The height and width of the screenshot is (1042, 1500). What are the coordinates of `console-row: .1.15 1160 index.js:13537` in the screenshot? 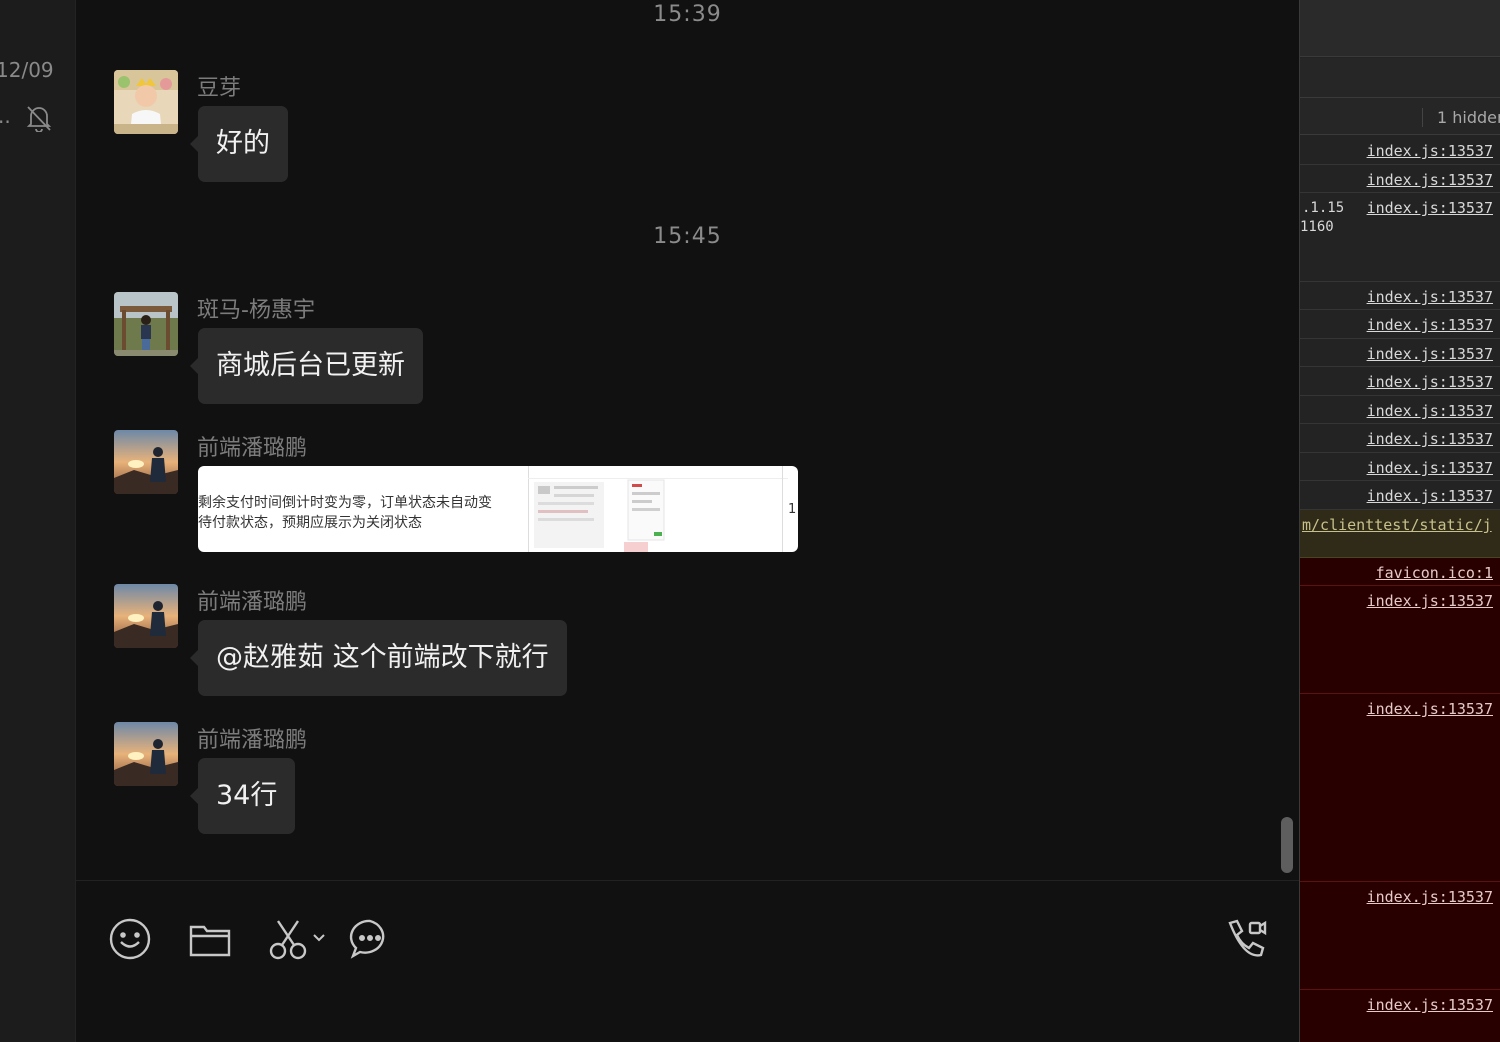 It's located at (1400, 237).